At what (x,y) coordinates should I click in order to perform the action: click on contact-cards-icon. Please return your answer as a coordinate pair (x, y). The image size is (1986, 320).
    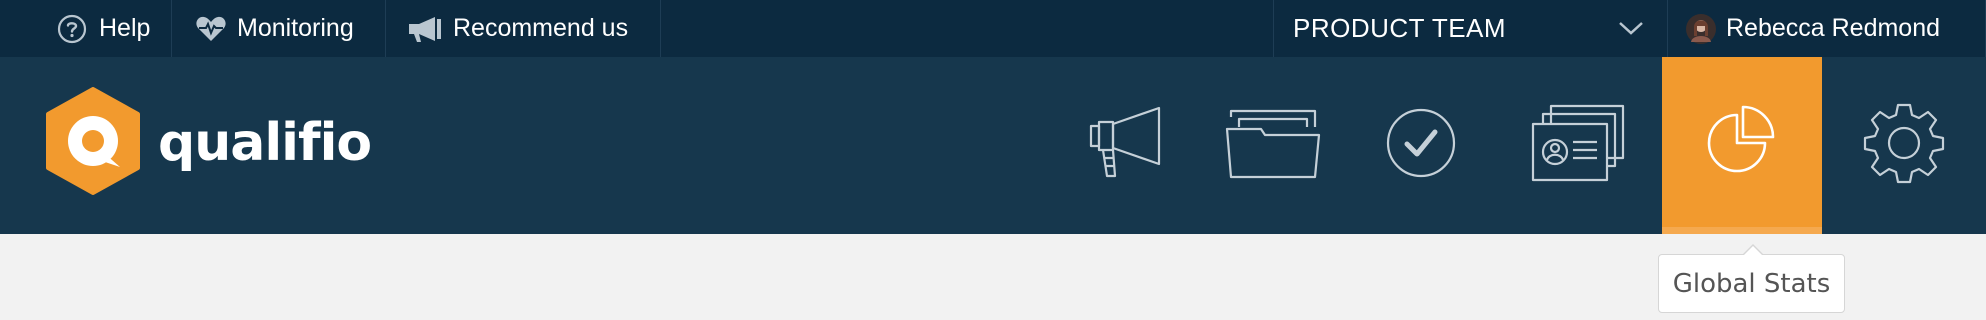
    Looking at the image, I should click on (1579, 145).